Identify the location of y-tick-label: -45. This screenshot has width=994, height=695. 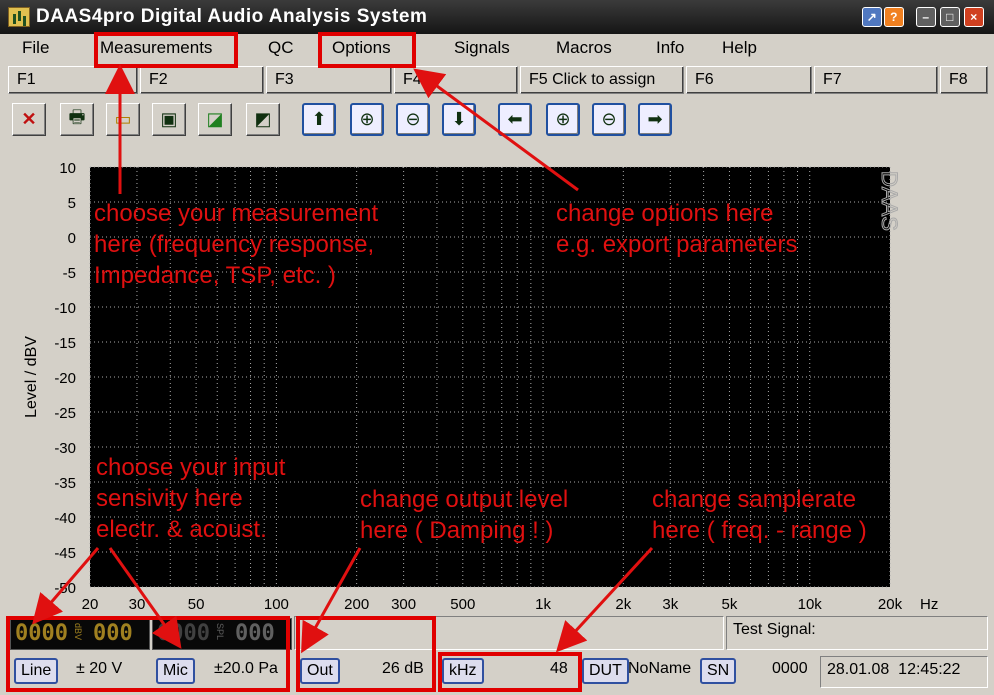
(65, 553).